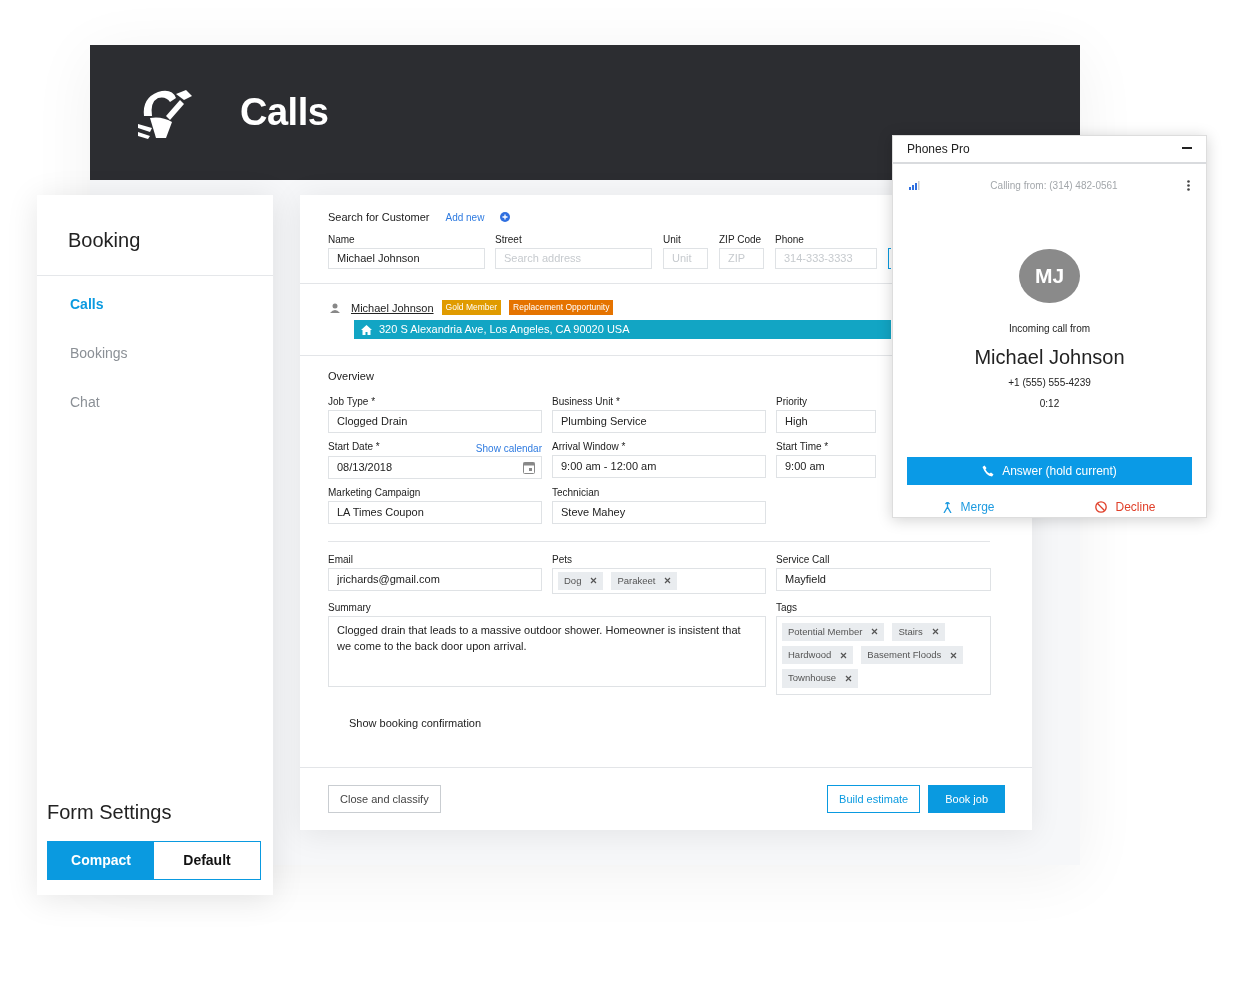 This screenshot has height=1000, width=1237. What do you see at coordinates (826, 258) in the screenshot?
I see `input-field: 314-333-3333` at bounding box center [826, 258].